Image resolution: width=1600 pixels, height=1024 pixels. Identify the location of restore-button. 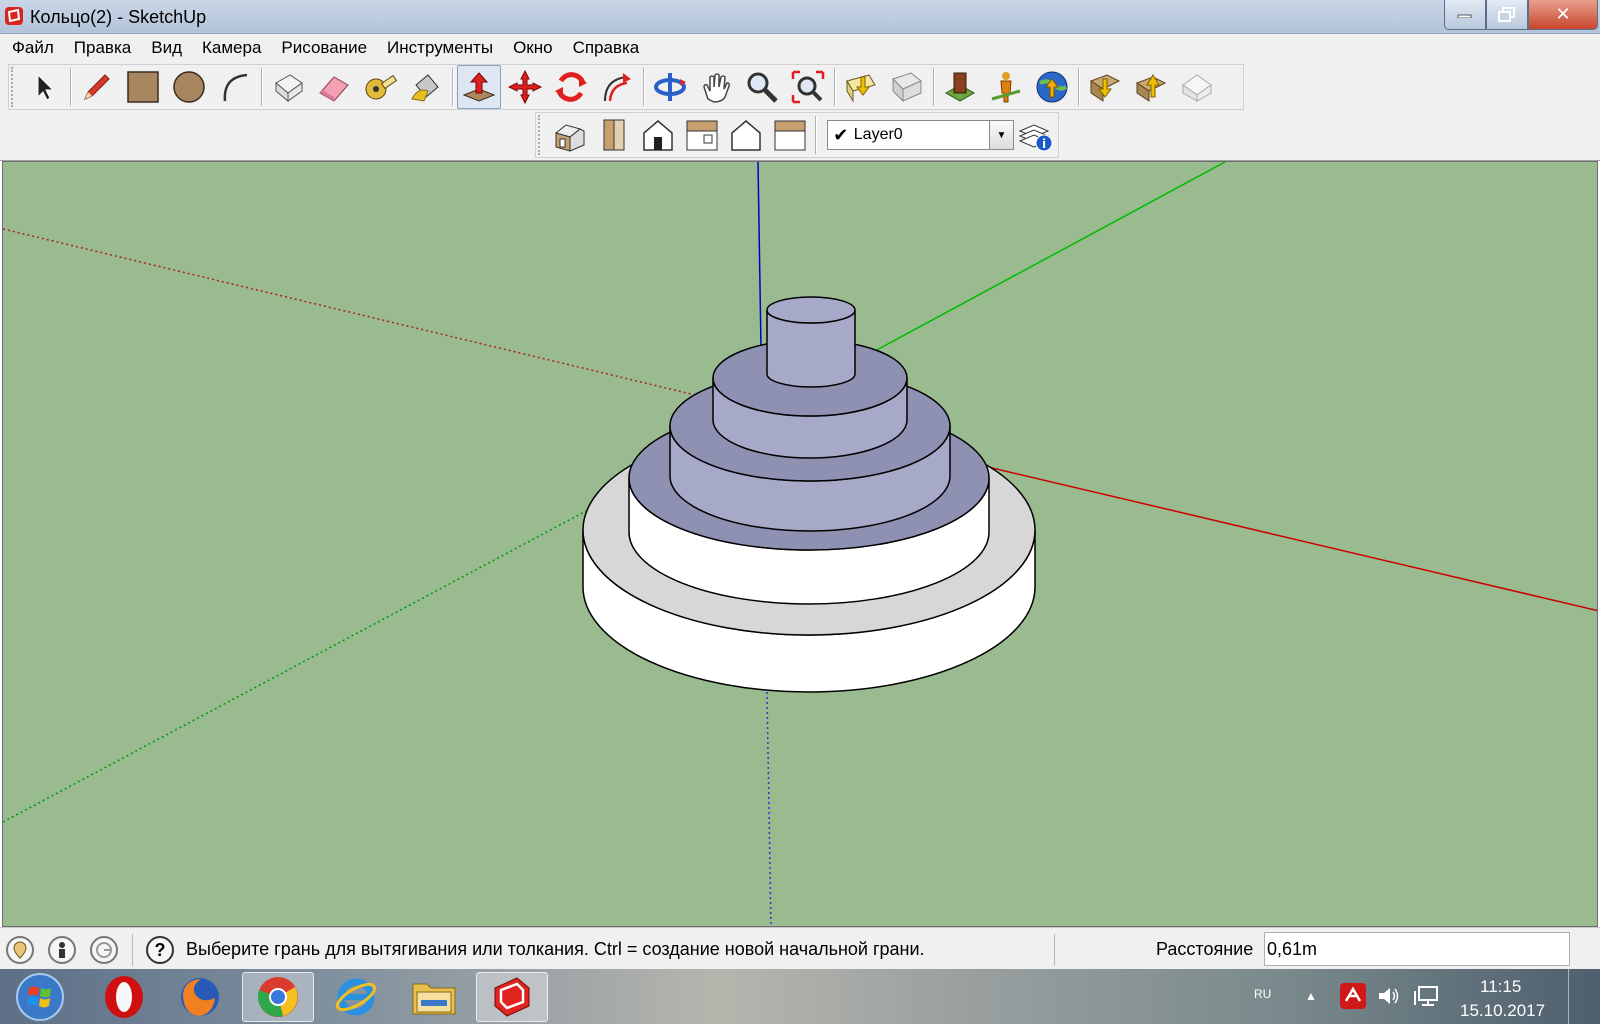
(1507, 15).